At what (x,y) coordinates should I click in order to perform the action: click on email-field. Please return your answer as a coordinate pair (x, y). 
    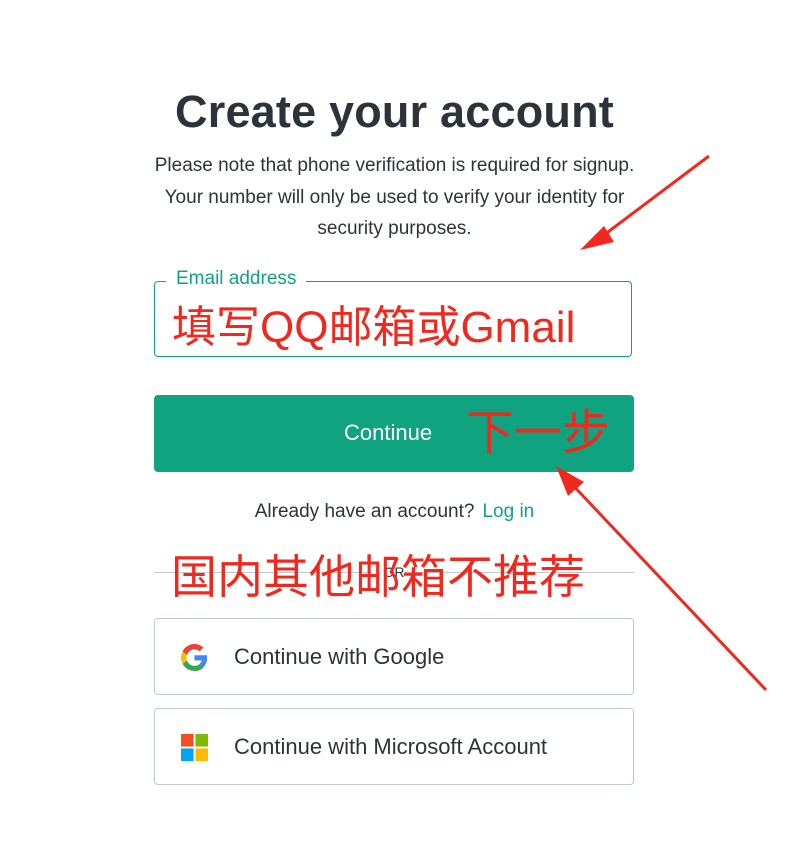
    Looking at the image, I should click on (398, 328).